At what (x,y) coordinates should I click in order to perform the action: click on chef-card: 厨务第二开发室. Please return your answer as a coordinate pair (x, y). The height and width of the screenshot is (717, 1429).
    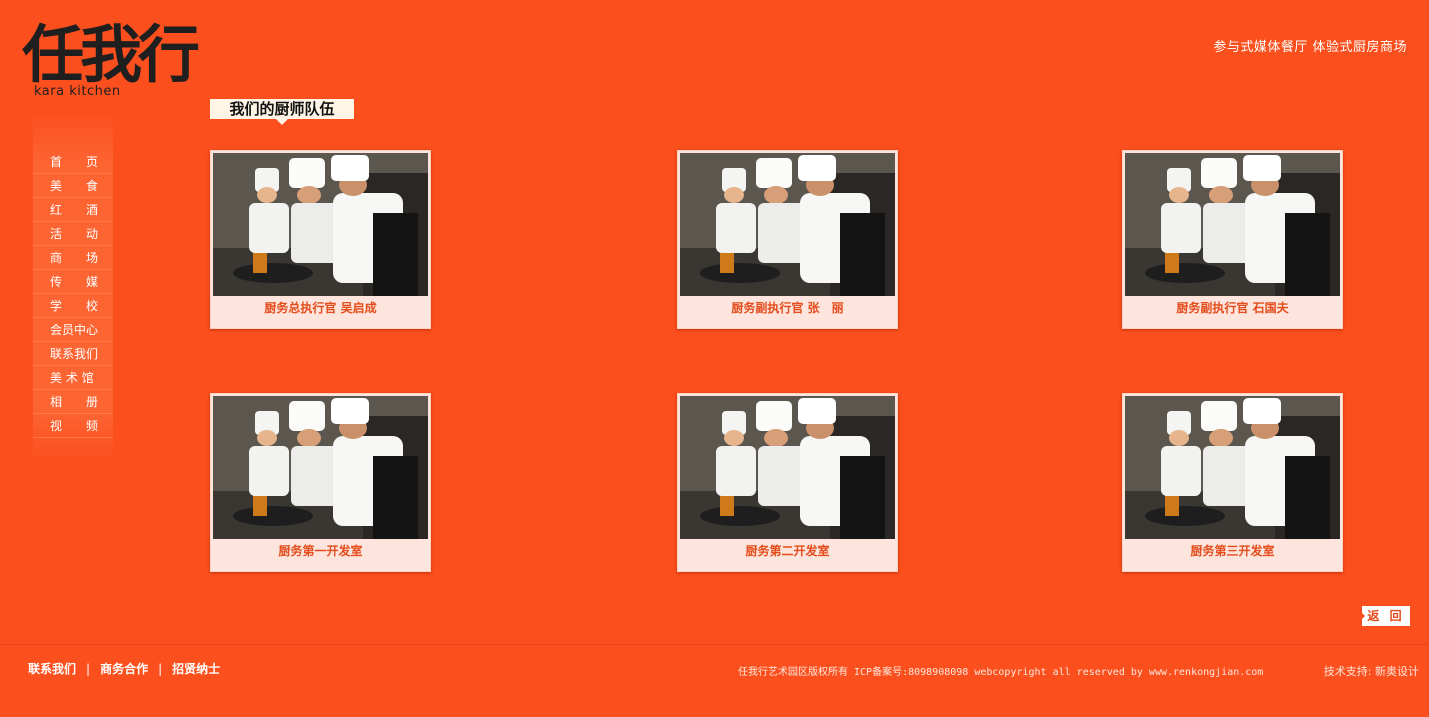
    Looking at the image, I should click on (787, 482).